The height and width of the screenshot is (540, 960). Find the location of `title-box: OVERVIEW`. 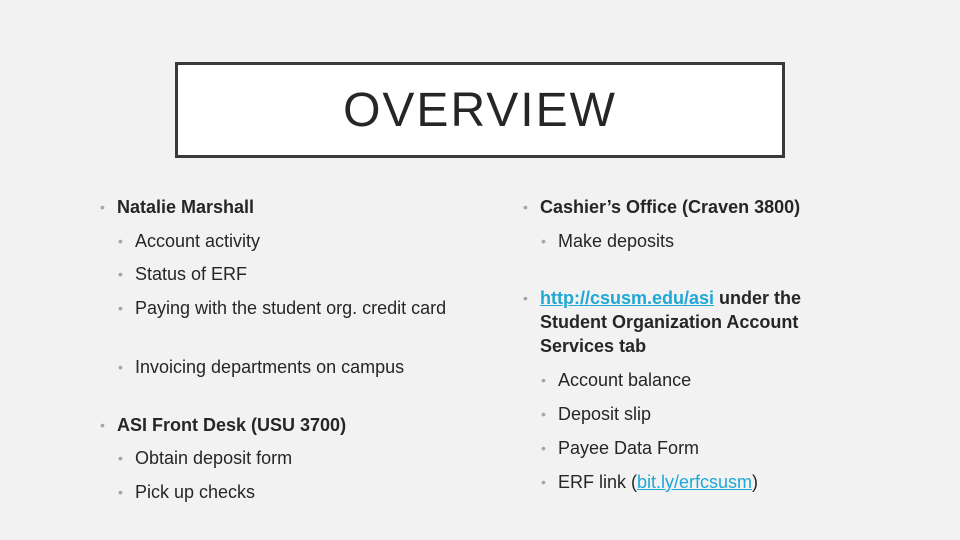

title-box: OVERVIEW is located at coordinates (480, 110).